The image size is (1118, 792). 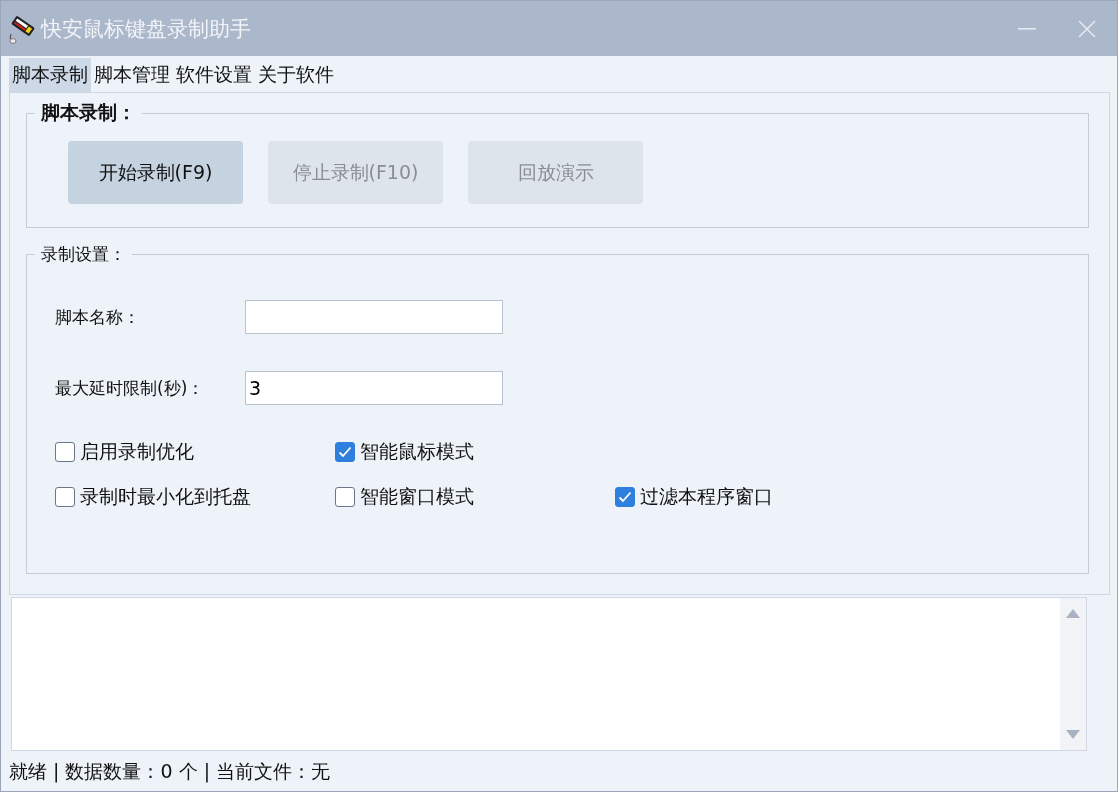 What do you see at coordinates (214, 75) in the screenshot?
I see `tab: 软件设置` at bounding box center [214, 75].